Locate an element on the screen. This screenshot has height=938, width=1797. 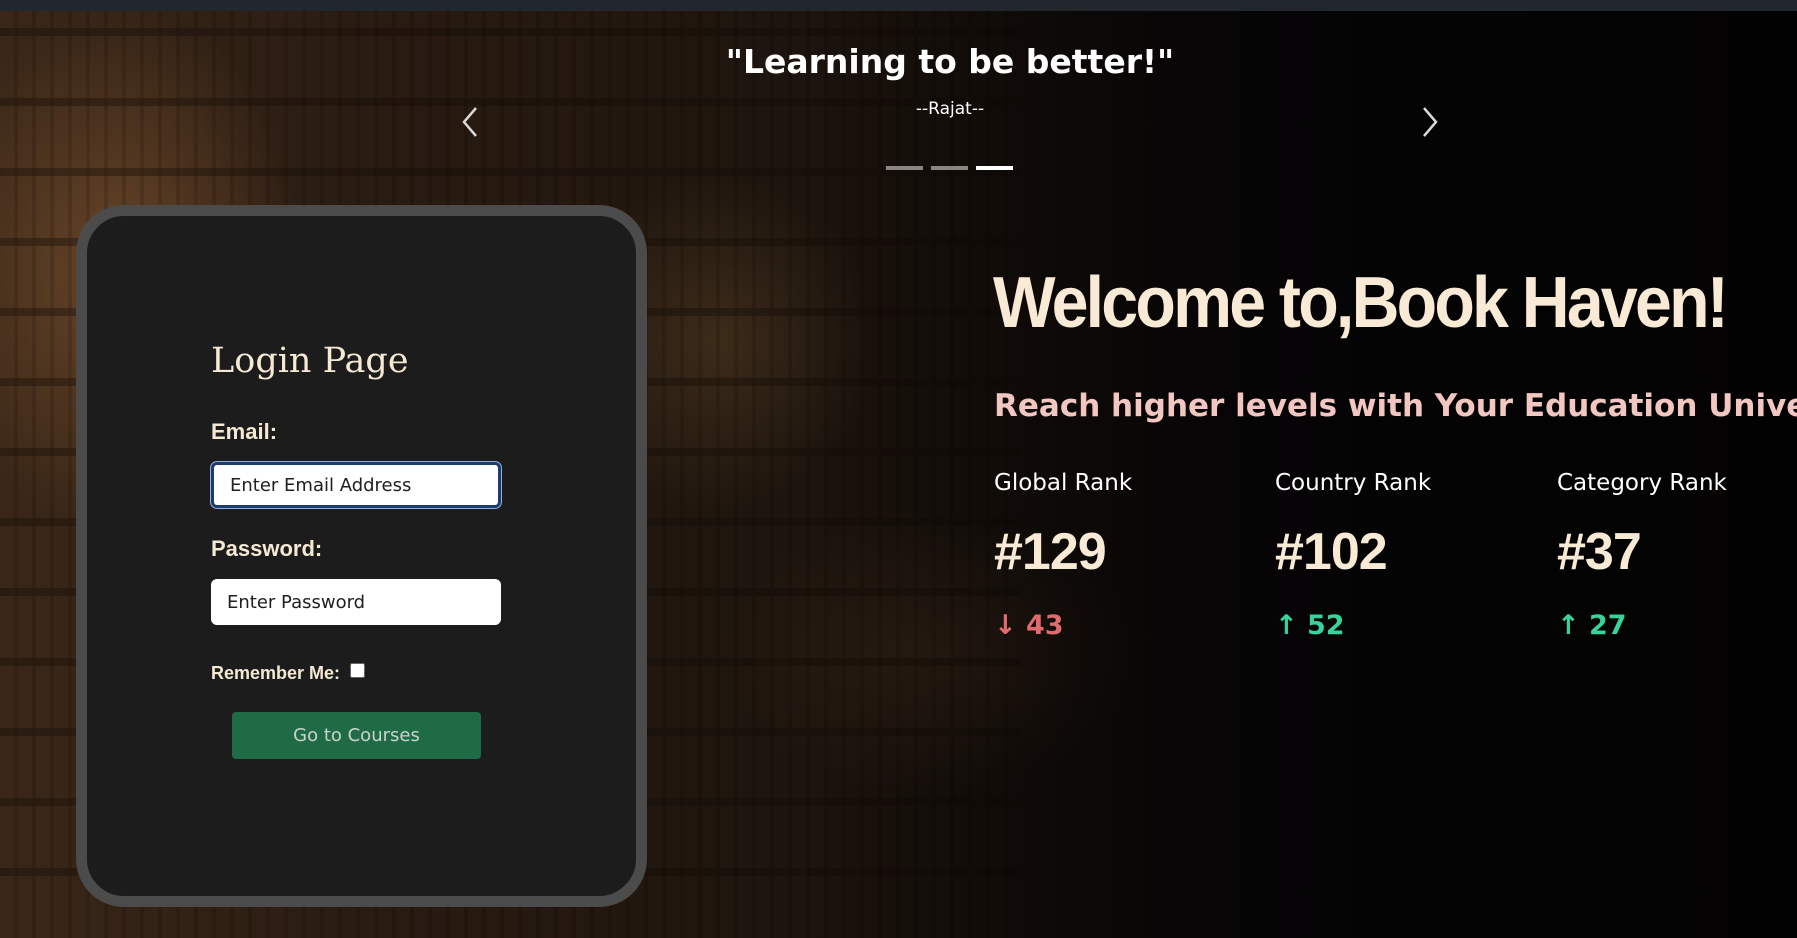
chevron-left-icon is located at coordinates (469, 122).